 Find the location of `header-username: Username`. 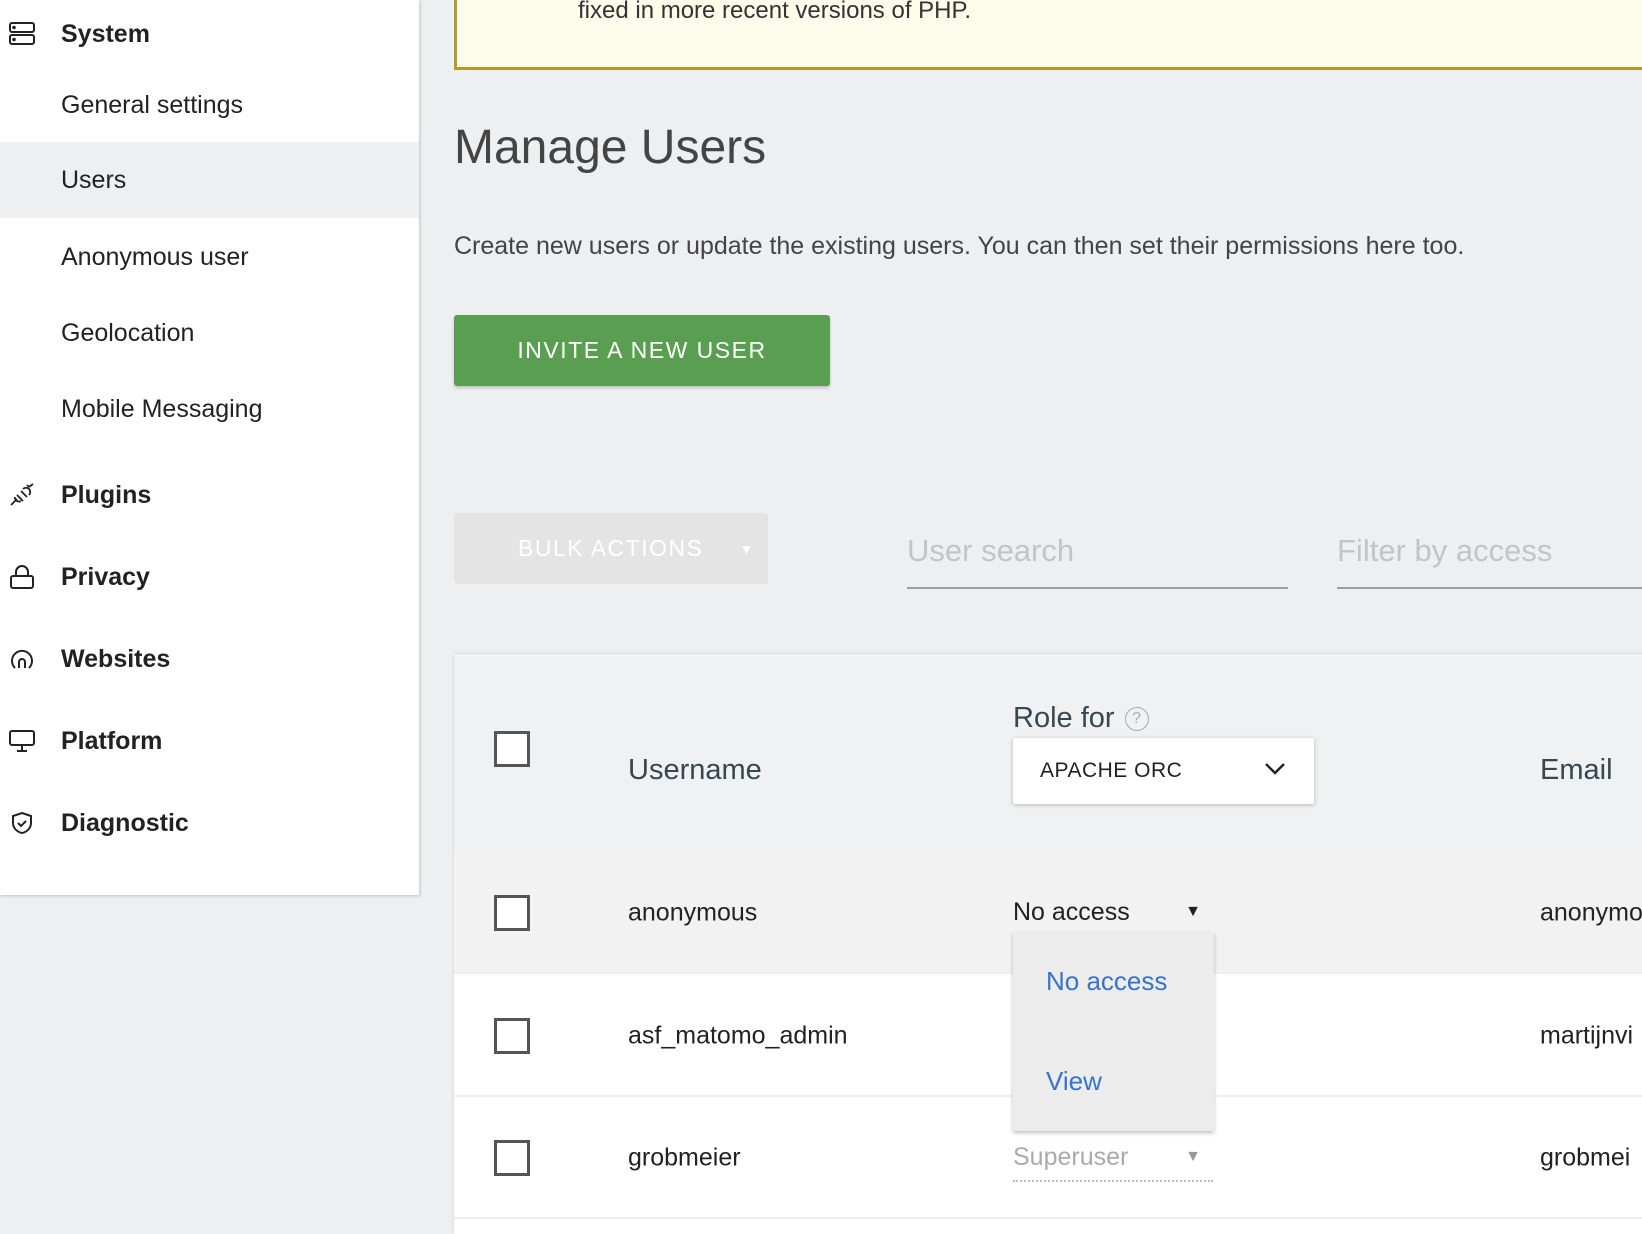

header-username: Username is located at coordinates (695, 770).